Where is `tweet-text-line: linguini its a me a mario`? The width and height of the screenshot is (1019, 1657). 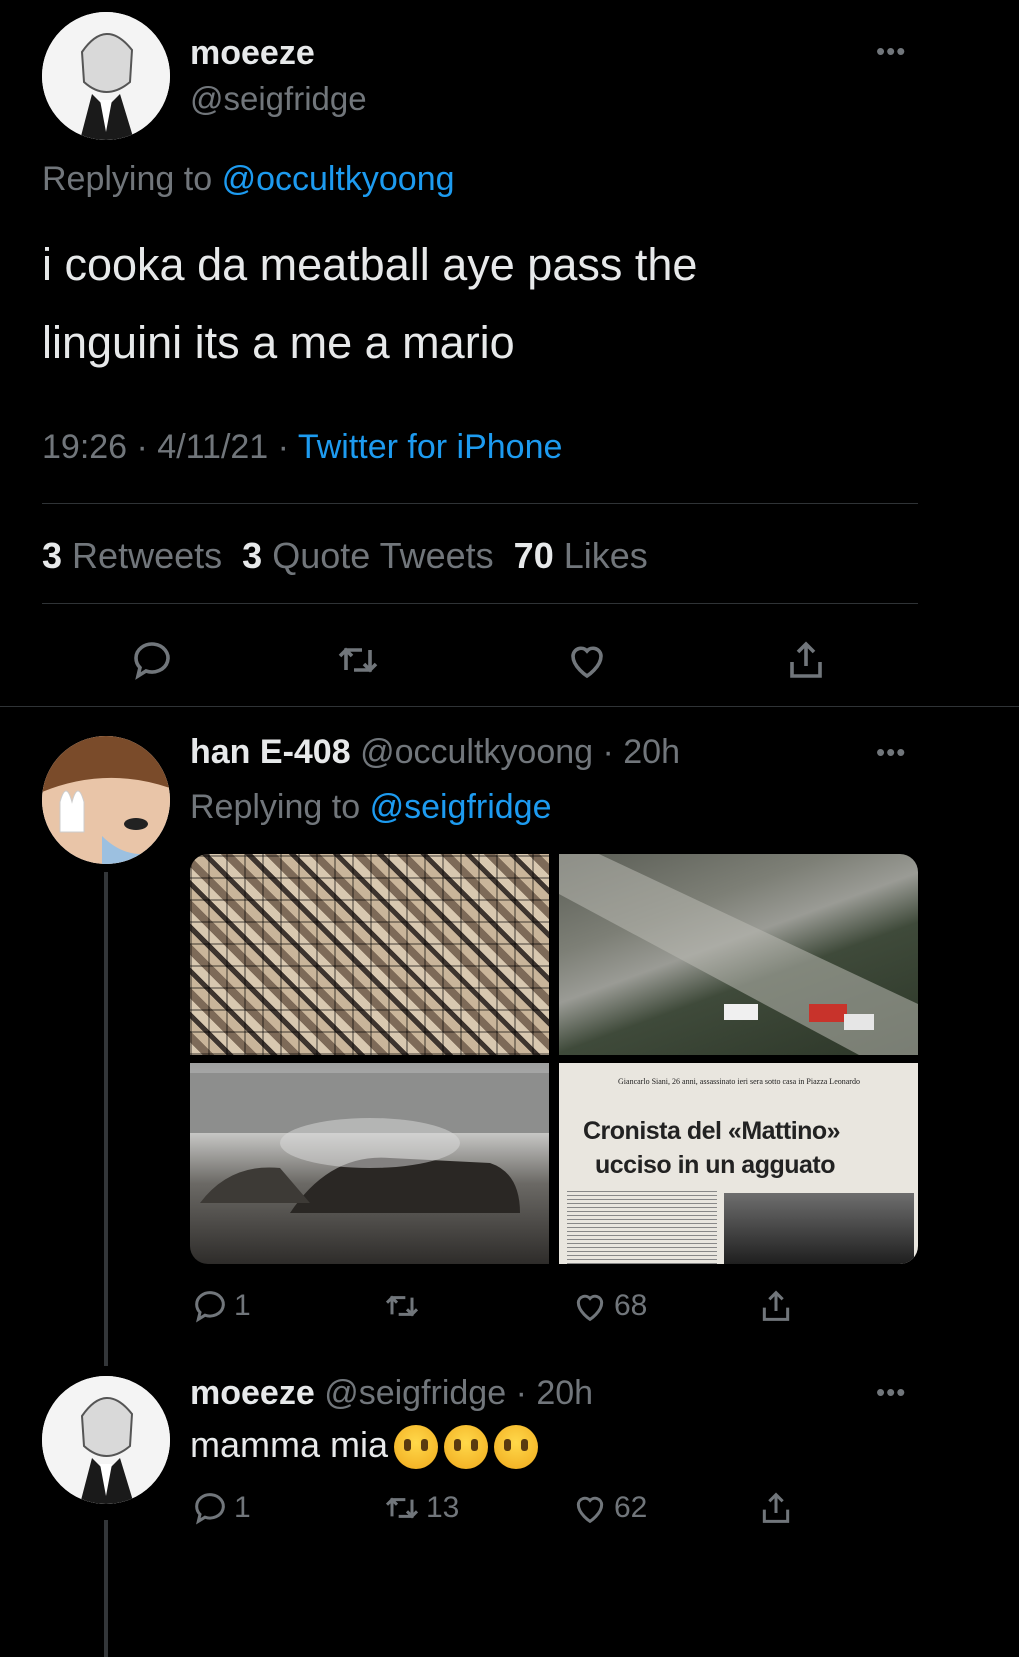
tweet-text-line: linguini its a me a mario is located at coordinates (278, 342).